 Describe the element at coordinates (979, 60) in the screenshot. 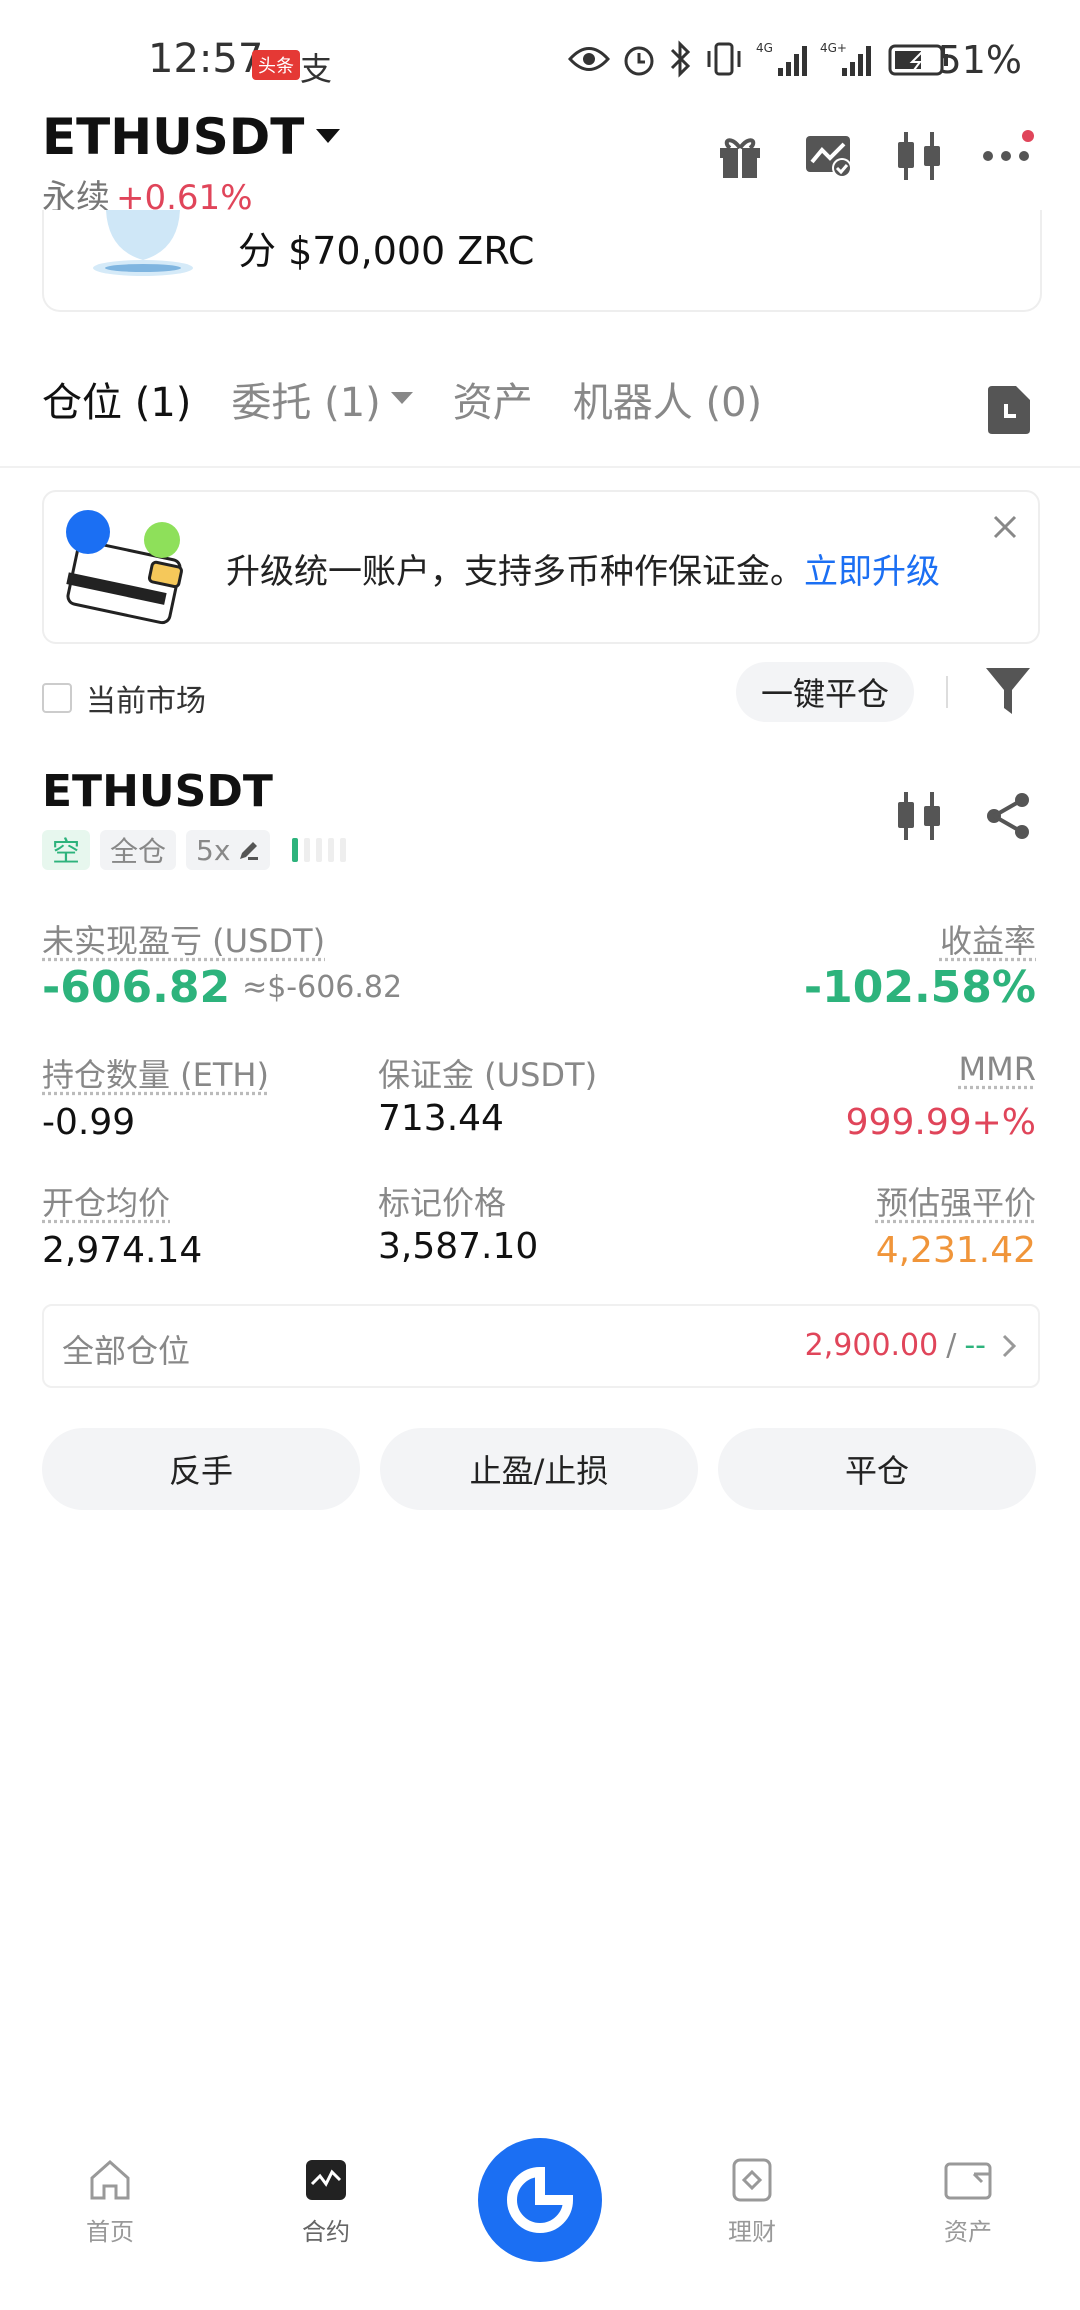

I see `battery-percent: 51%` at that location.